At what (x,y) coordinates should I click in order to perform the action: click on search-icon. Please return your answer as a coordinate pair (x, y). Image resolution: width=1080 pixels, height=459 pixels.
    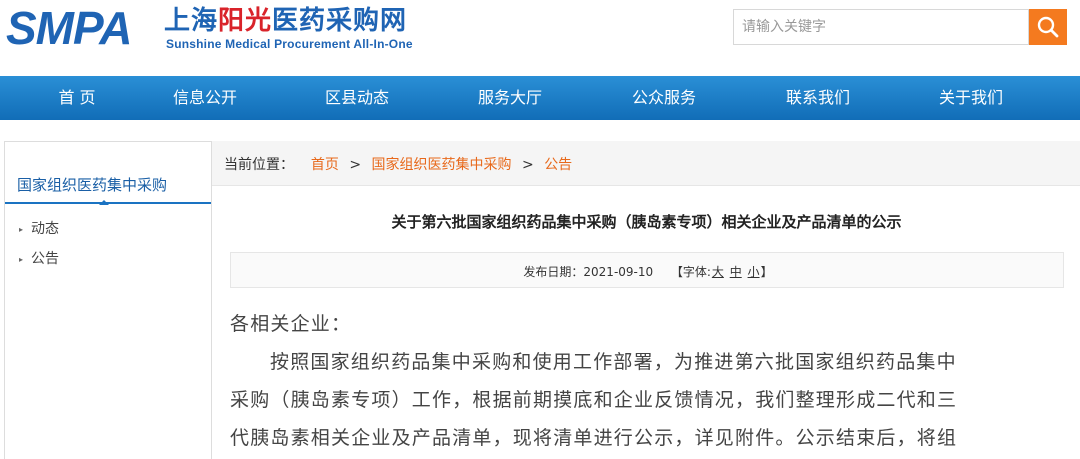
    Looking at the image, I should click on (1048, 27).